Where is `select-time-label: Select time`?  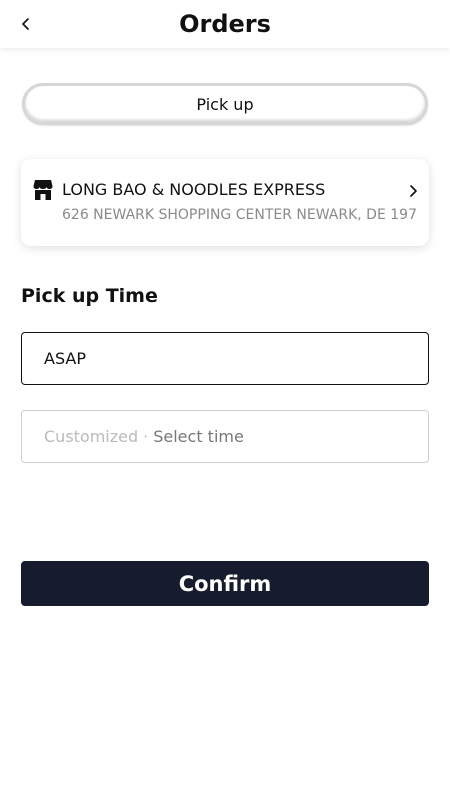 select-time-label: Select time is located at coordinates (198, 436).